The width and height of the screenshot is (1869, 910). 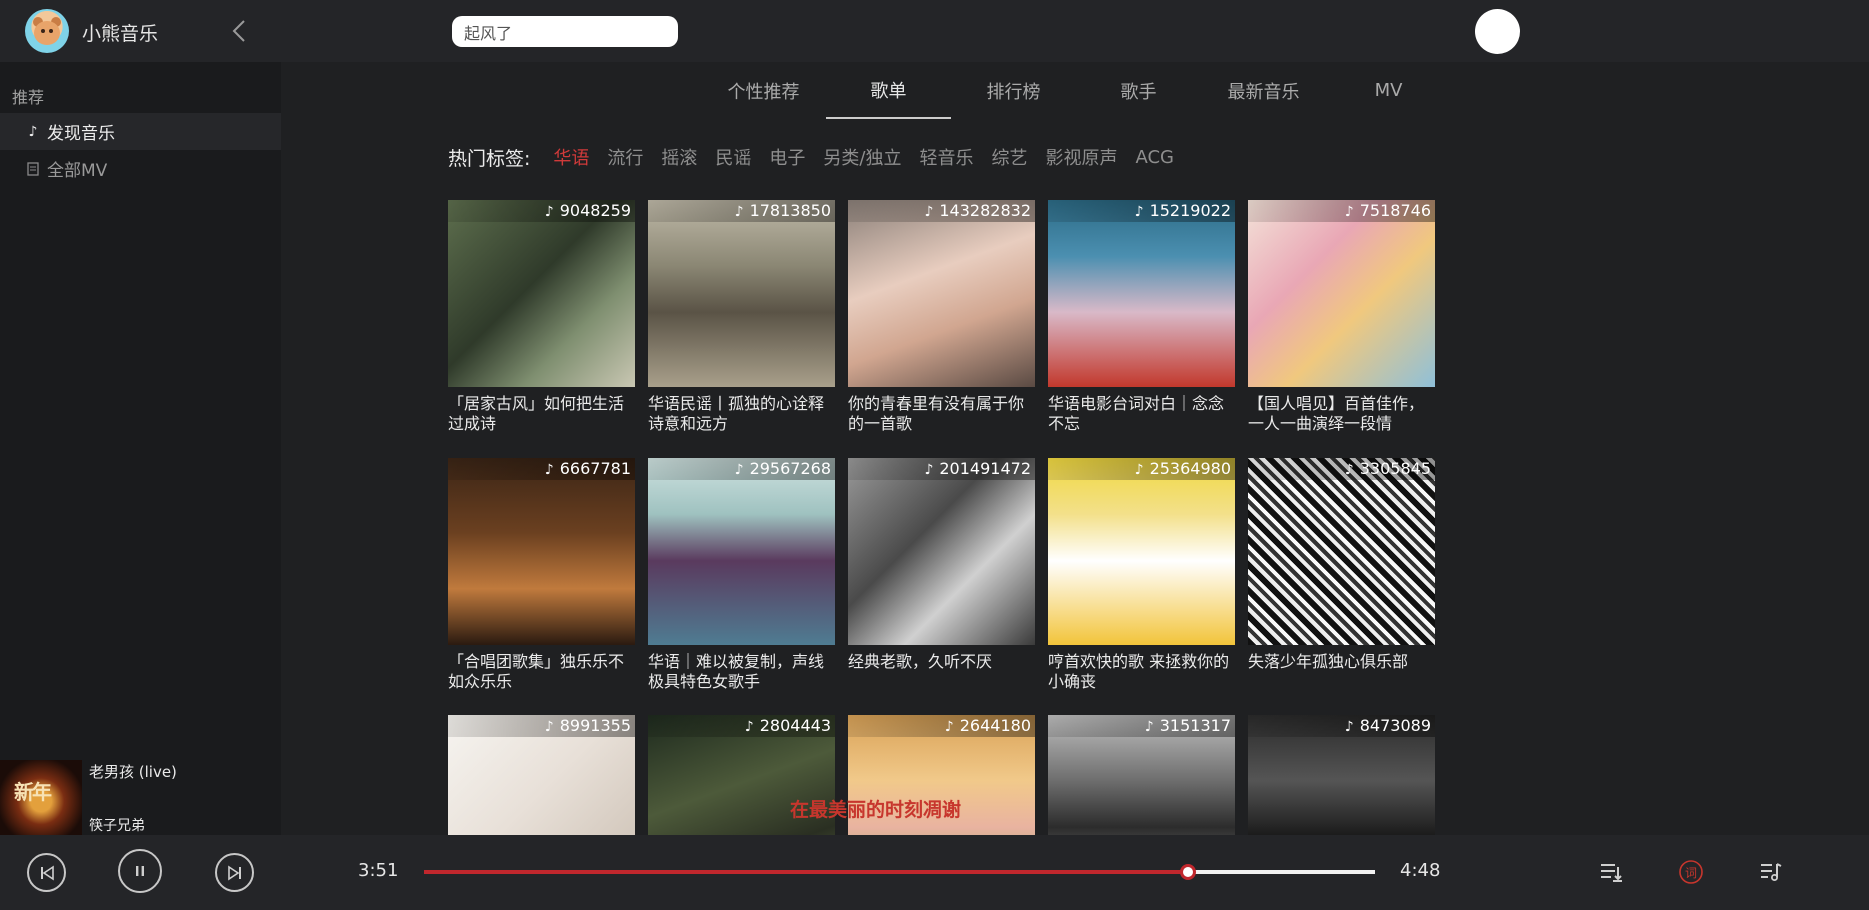 I want to click on user-avatar, so click(x=1497, y=31).